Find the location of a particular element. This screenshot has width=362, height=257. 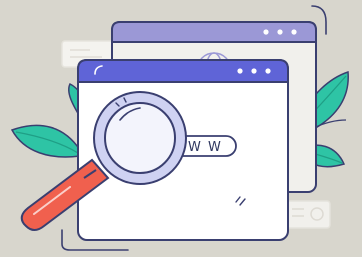

background-card-right is located at coordinates (308, 214).